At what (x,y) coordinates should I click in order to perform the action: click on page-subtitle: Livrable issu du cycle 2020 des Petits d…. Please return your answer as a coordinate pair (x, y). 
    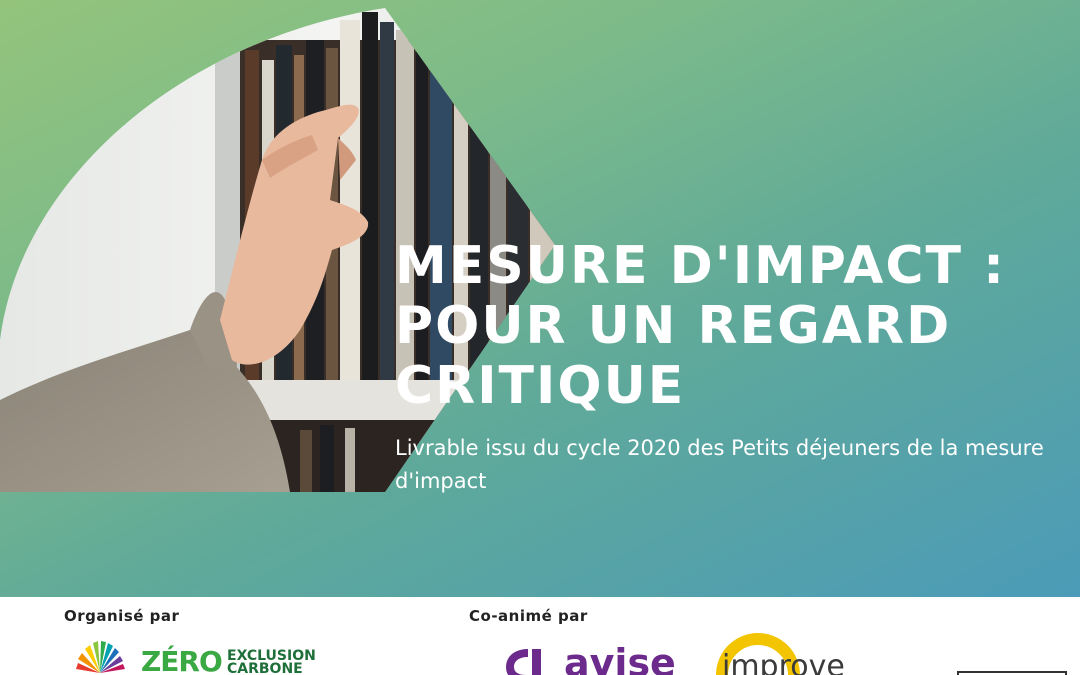
    Looking at the image, I should click on (719, 464).